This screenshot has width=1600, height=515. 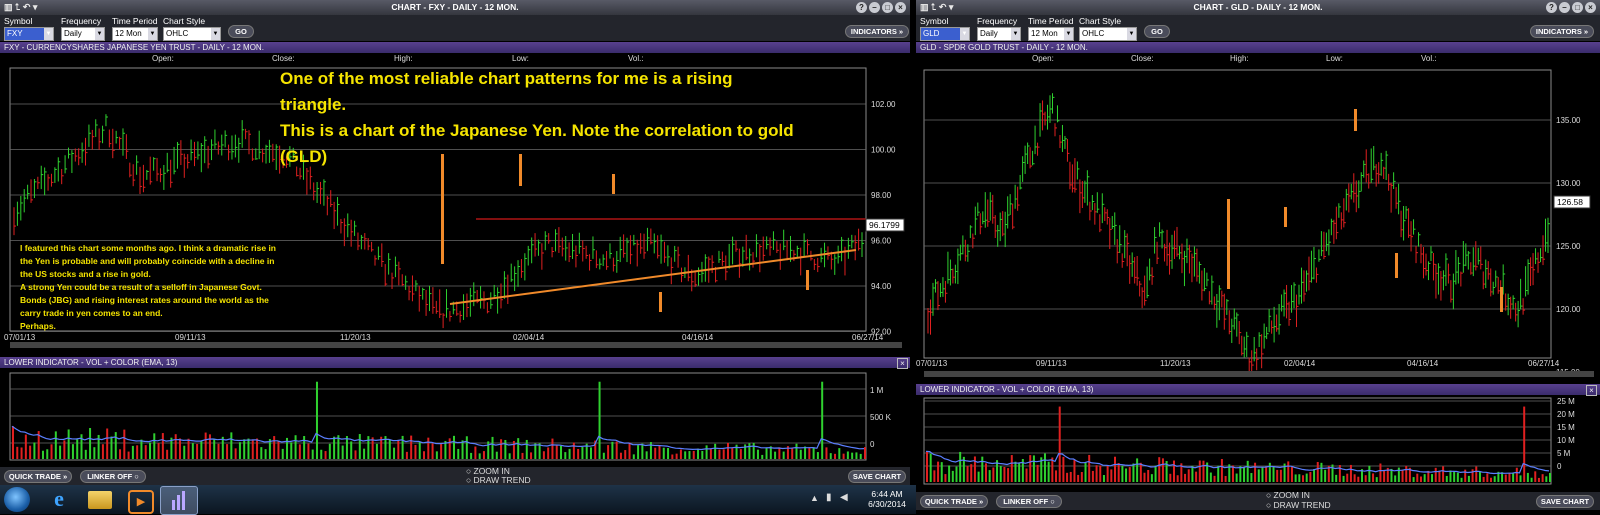 I want to click on network-icon: ▮, so click(x=829, y=497).